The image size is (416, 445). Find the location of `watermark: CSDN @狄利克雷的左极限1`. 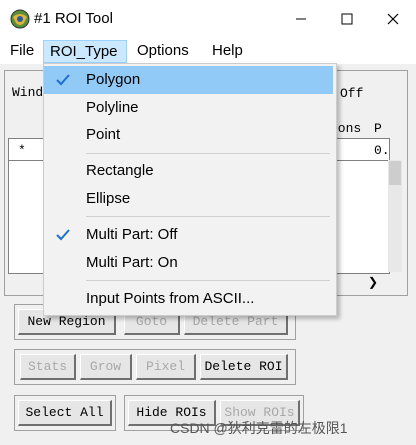

watermark: CSDN @狄利克雷的左极限1 is located at coordinates (259, 428).